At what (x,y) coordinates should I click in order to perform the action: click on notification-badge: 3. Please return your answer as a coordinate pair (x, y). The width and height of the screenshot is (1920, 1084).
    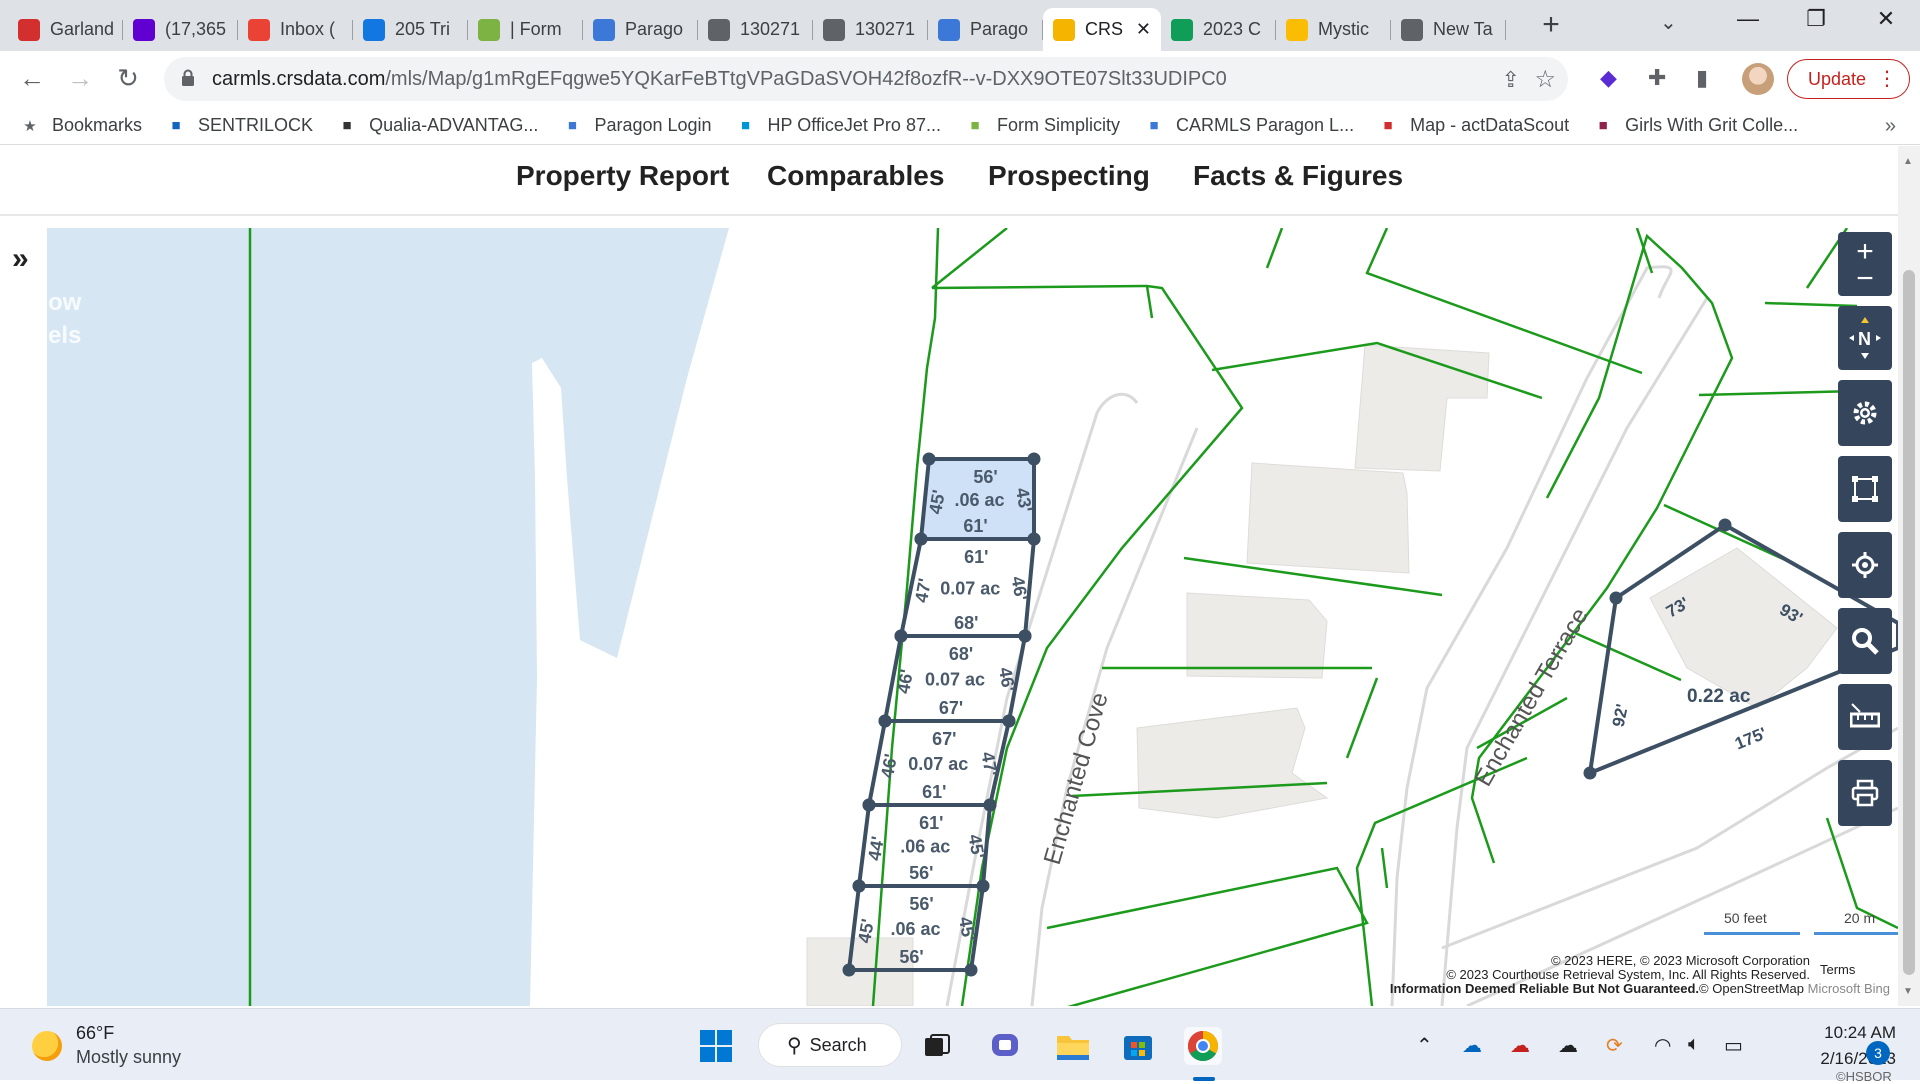
    Looking at the image, I should click on (1878, 1053).